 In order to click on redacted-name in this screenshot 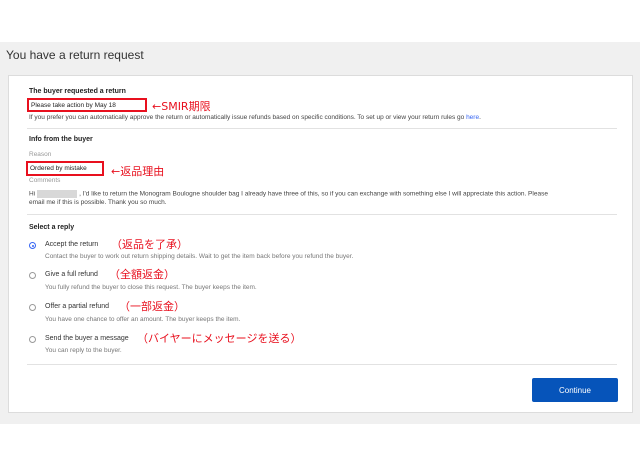, I will do `click(57, 194)`.